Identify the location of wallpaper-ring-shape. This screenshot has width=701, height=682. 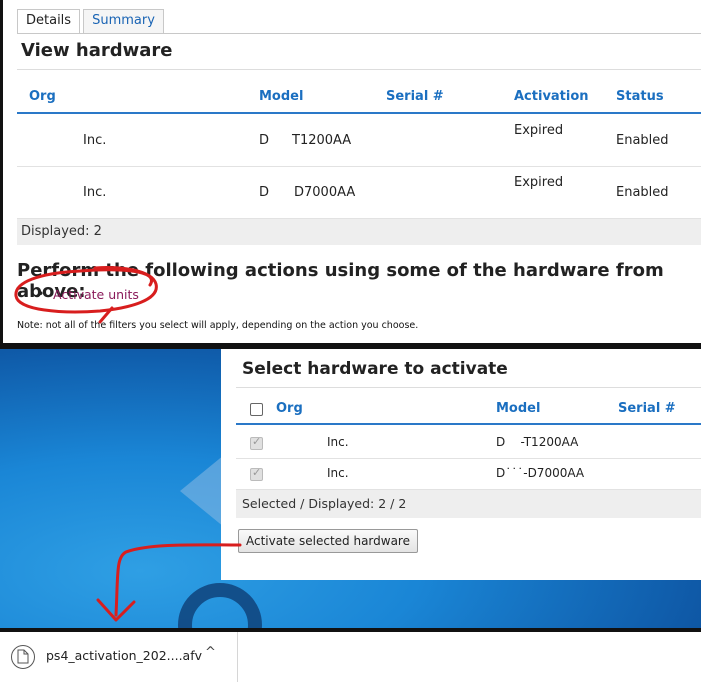
(220, 605).